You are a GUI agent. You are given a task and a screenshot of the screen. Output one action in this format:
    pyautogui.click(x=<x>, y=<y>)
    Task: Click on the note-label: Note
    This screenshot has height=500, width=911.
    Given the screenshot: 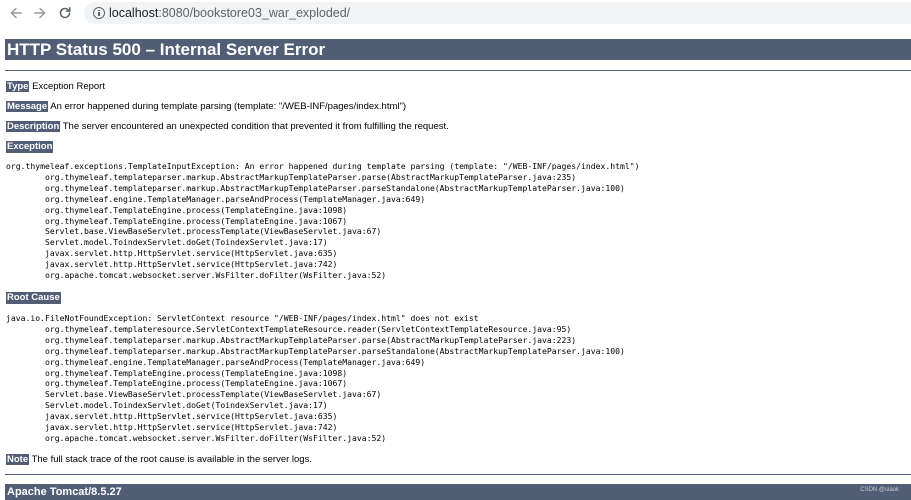 What is the action you would take?
    pyautogui.click(x=18, y=459)
    